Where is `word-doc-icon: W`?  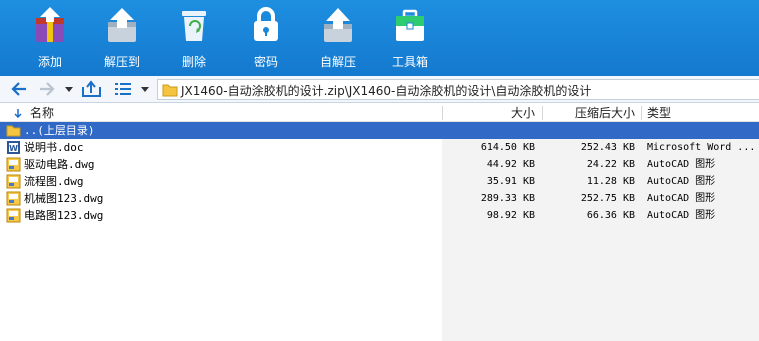 word-doc-icon: W is located at coordinates (13, 147).